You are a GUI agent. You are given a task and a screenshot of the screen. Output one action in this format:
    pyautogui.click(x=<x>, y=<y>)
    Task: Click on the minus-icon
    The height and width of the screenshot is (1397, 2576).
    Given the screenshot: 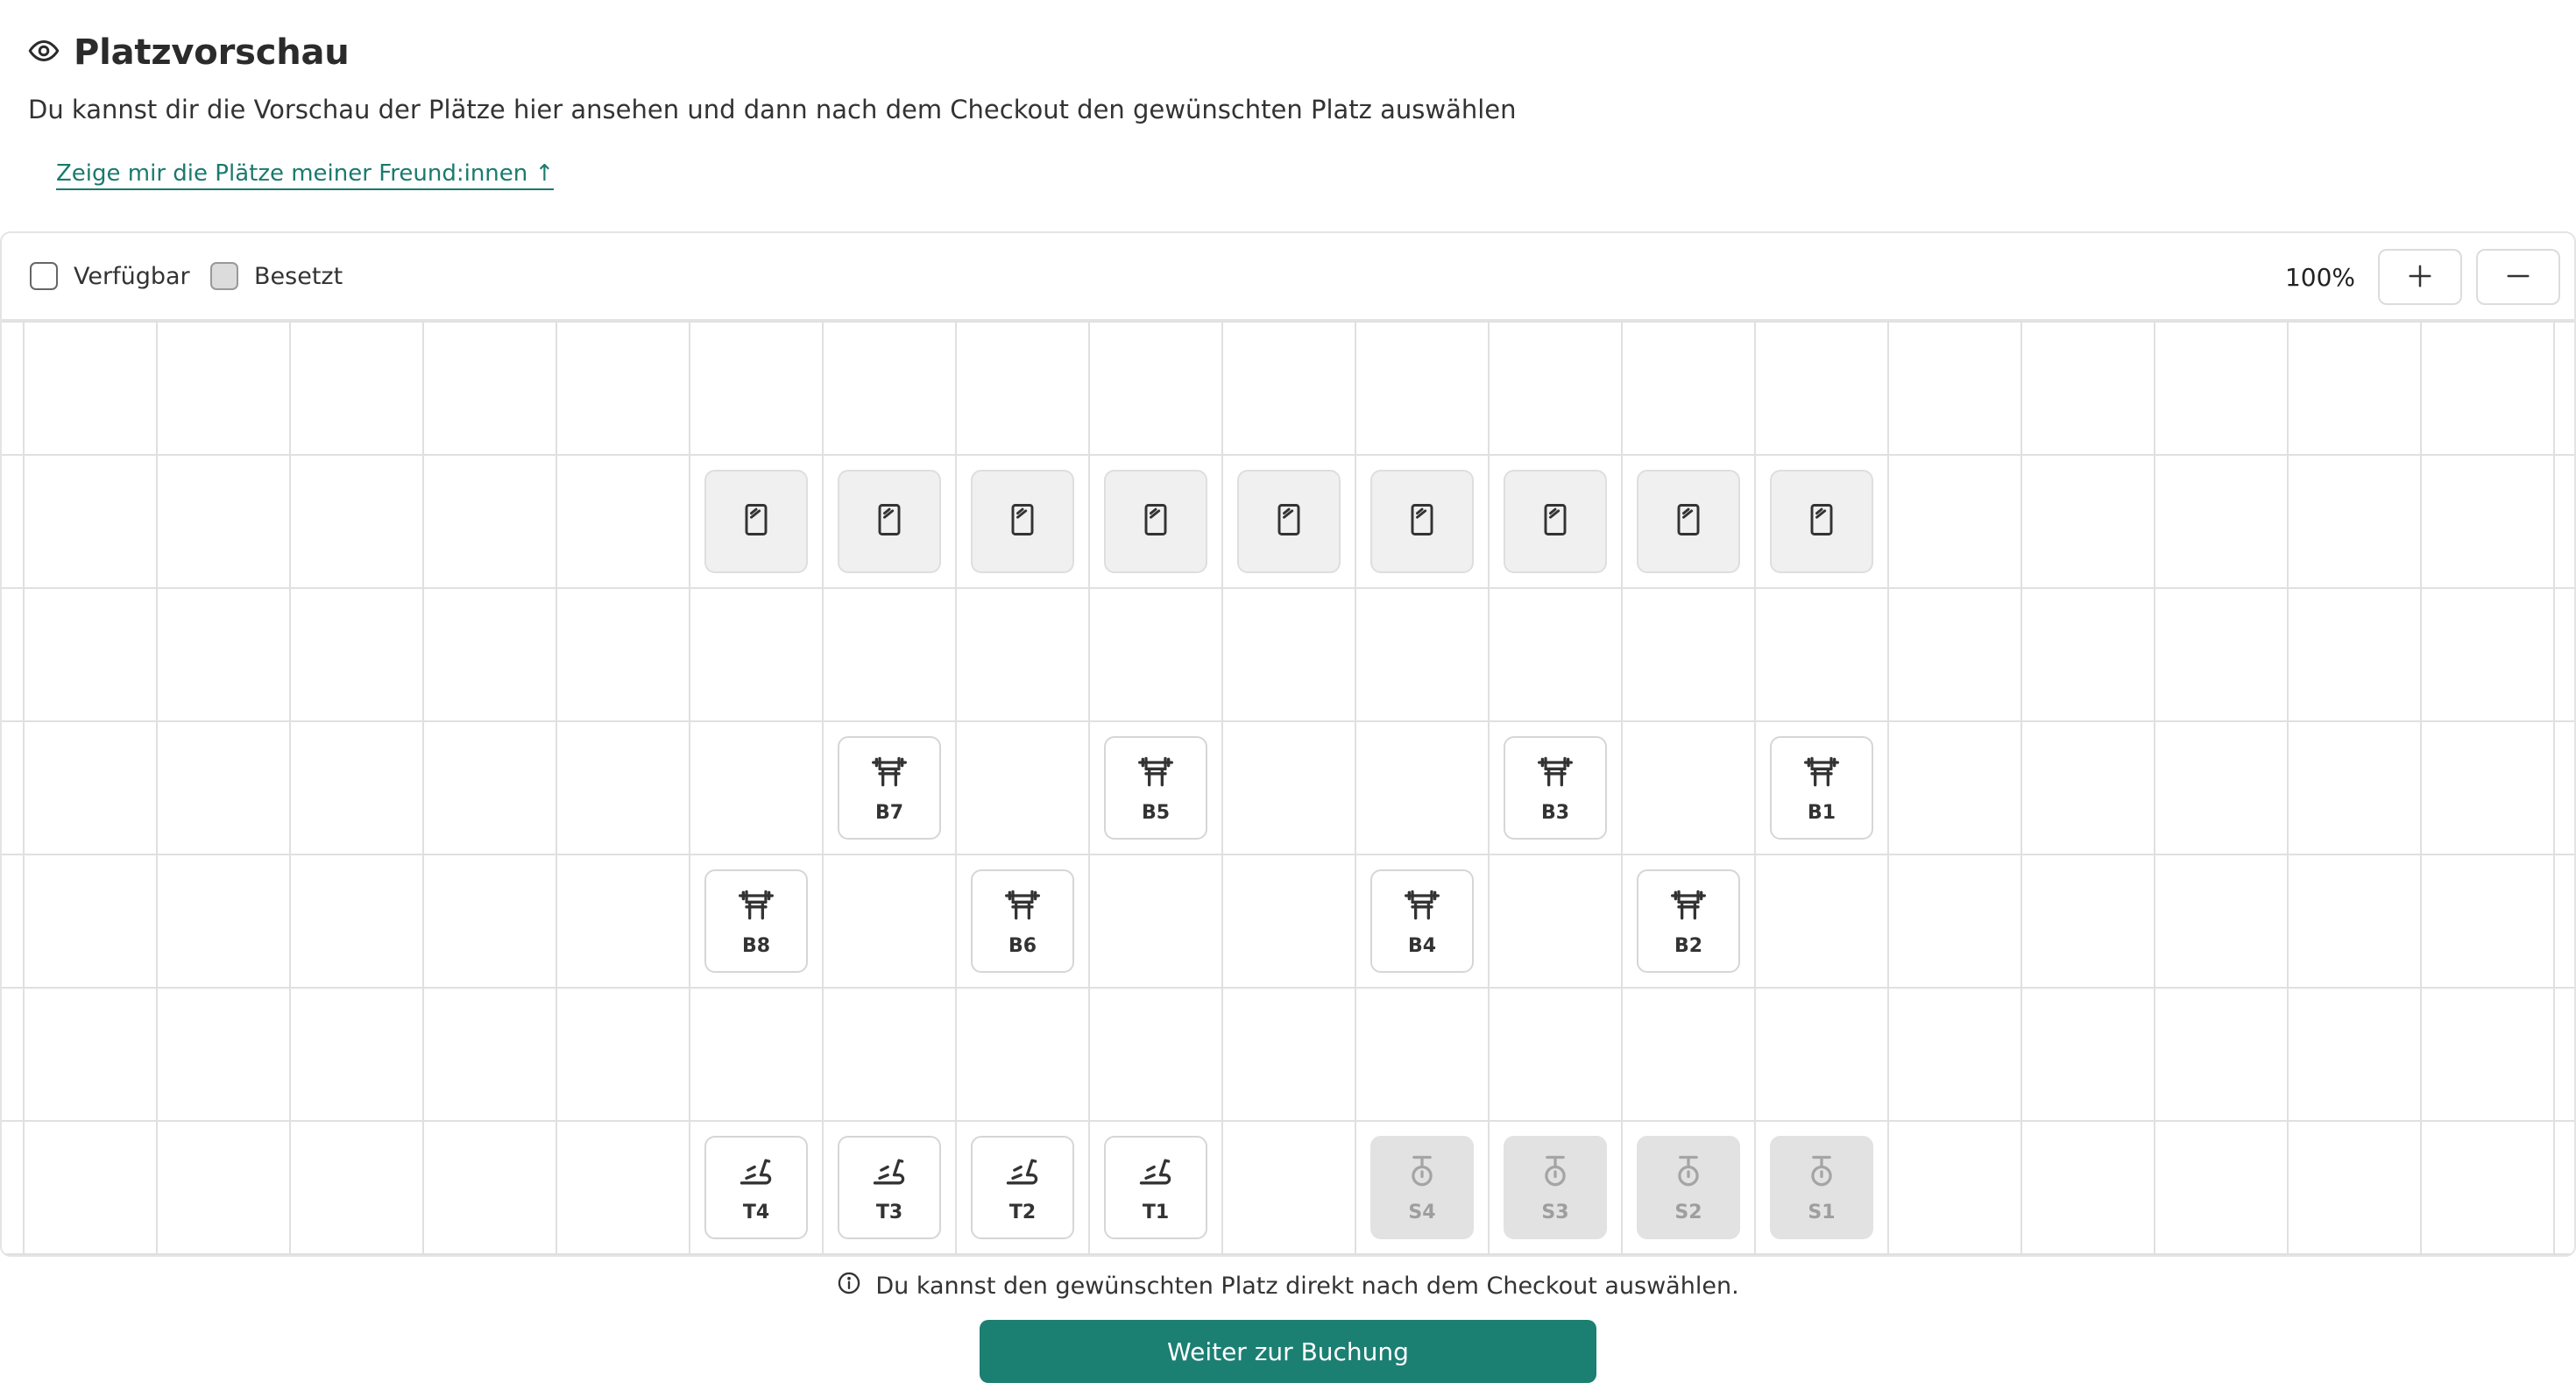 What is the action you would take?
    pyautogui.click(x=2518, y=277)
    